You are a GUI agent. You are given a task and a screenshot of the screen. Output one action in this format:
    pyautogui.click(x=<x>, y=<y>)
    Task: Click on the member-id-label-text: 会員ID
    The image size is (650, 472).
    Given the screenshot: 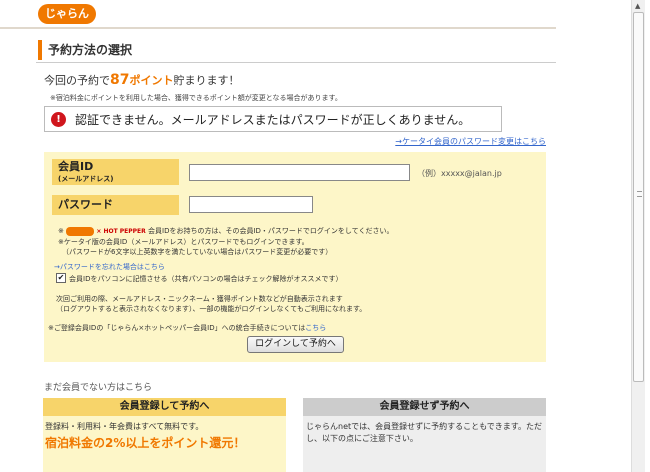 What is the action you would take?
    pyautogui.click(x=76, y=166)
    